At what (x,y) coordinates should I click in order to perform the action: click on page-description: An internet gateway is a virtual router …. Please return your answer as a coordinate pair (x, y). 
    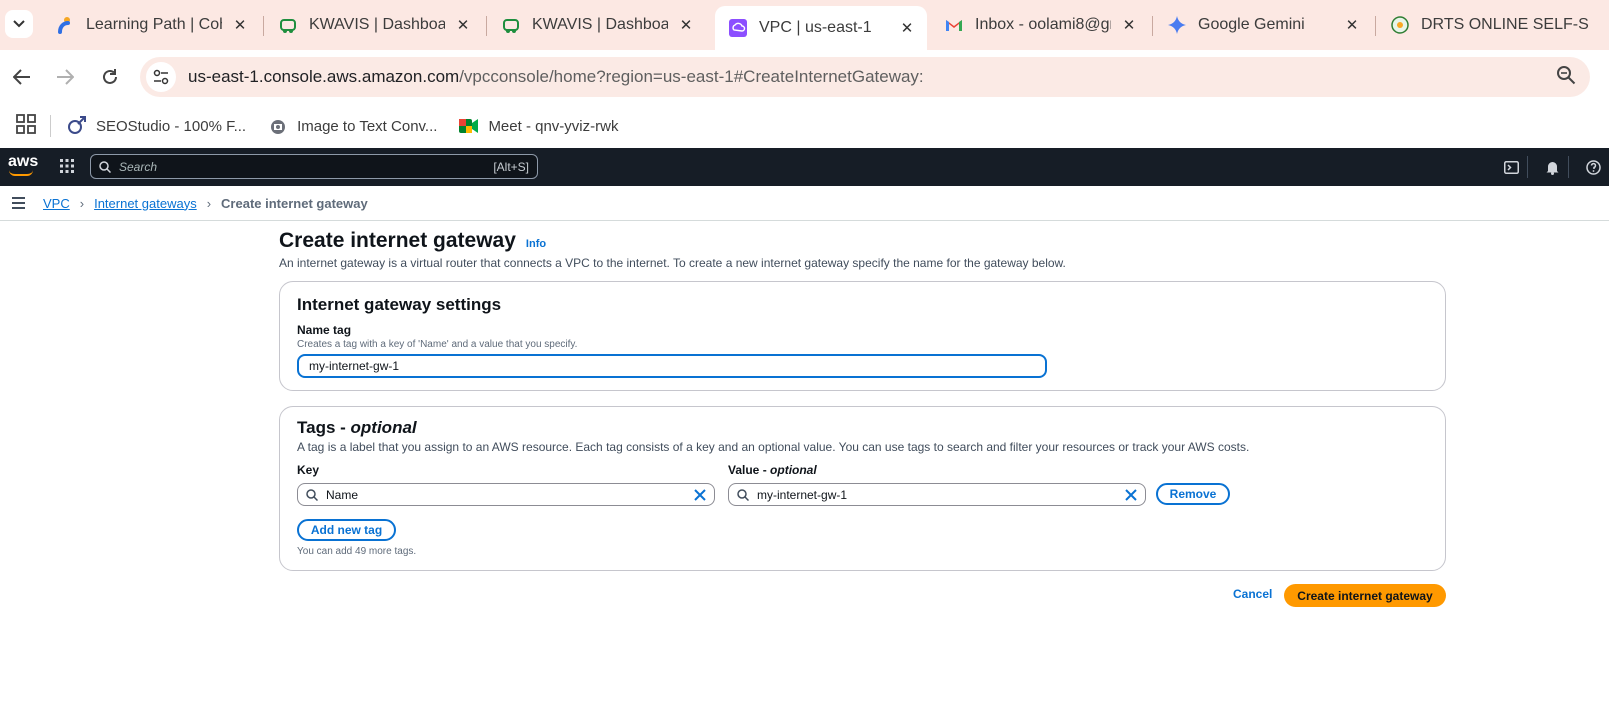
    Looking at the image, I should click on (672, 263).